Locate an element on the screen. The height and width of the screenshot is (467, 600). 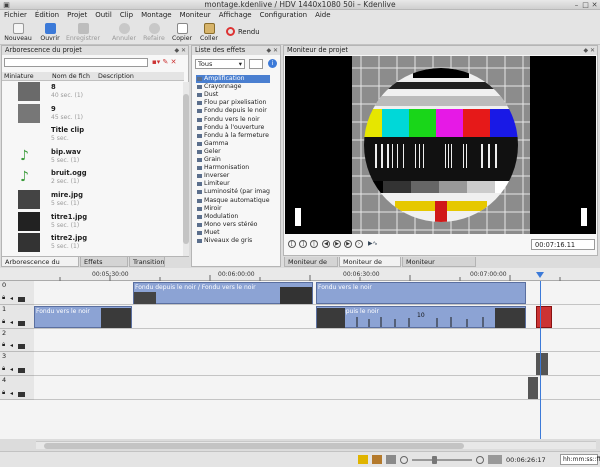
tool-select-icon is located at coordinates (363, 459).